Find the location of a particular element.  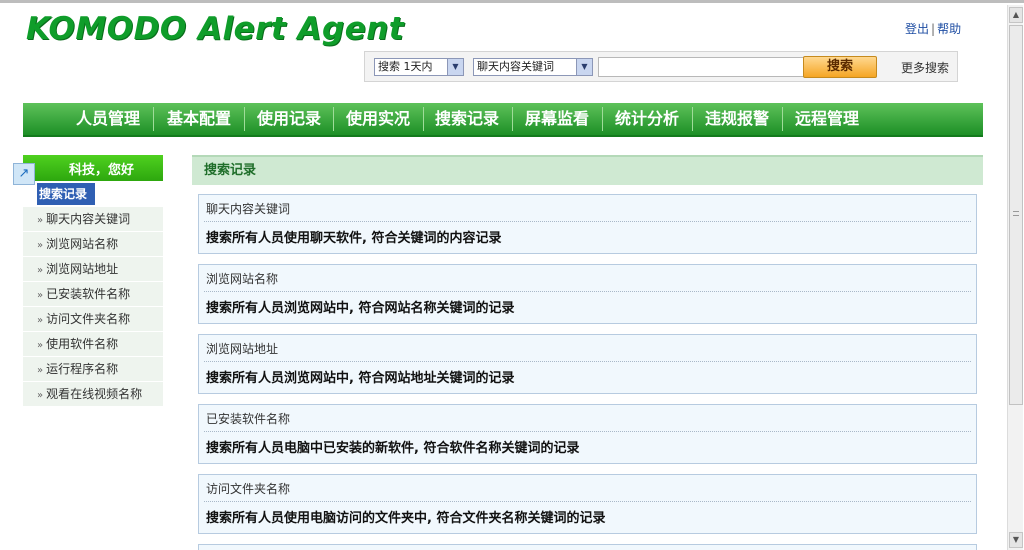

more-search-link: 更多搜索 is located at coordinates (925, 67).